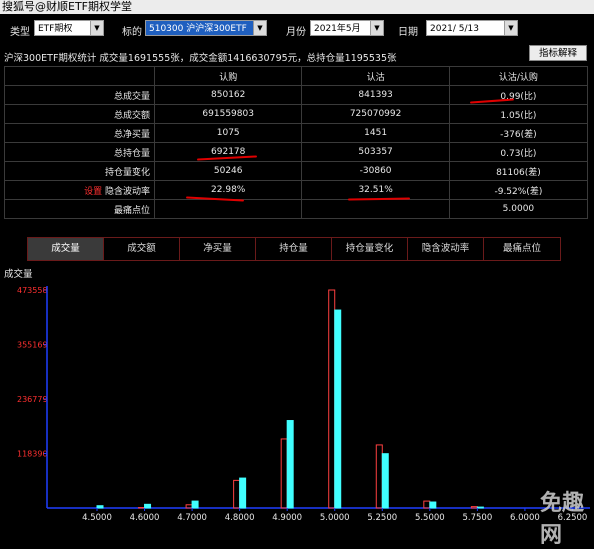  I want to click on x-tick-label: 4.7000, so click(192, 518).